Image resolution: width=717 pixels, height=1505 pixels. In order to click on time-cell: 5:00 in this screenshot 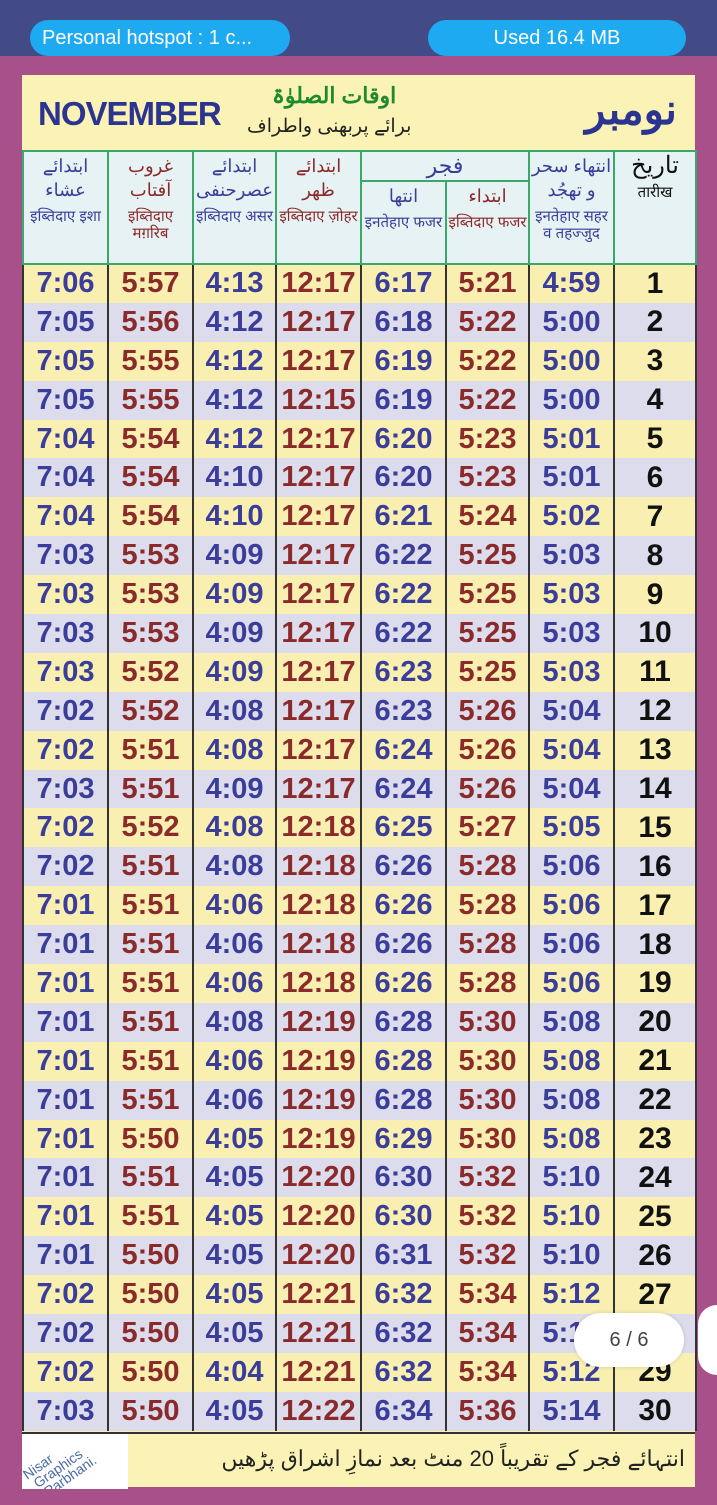, I will do `click(572, 400)`.